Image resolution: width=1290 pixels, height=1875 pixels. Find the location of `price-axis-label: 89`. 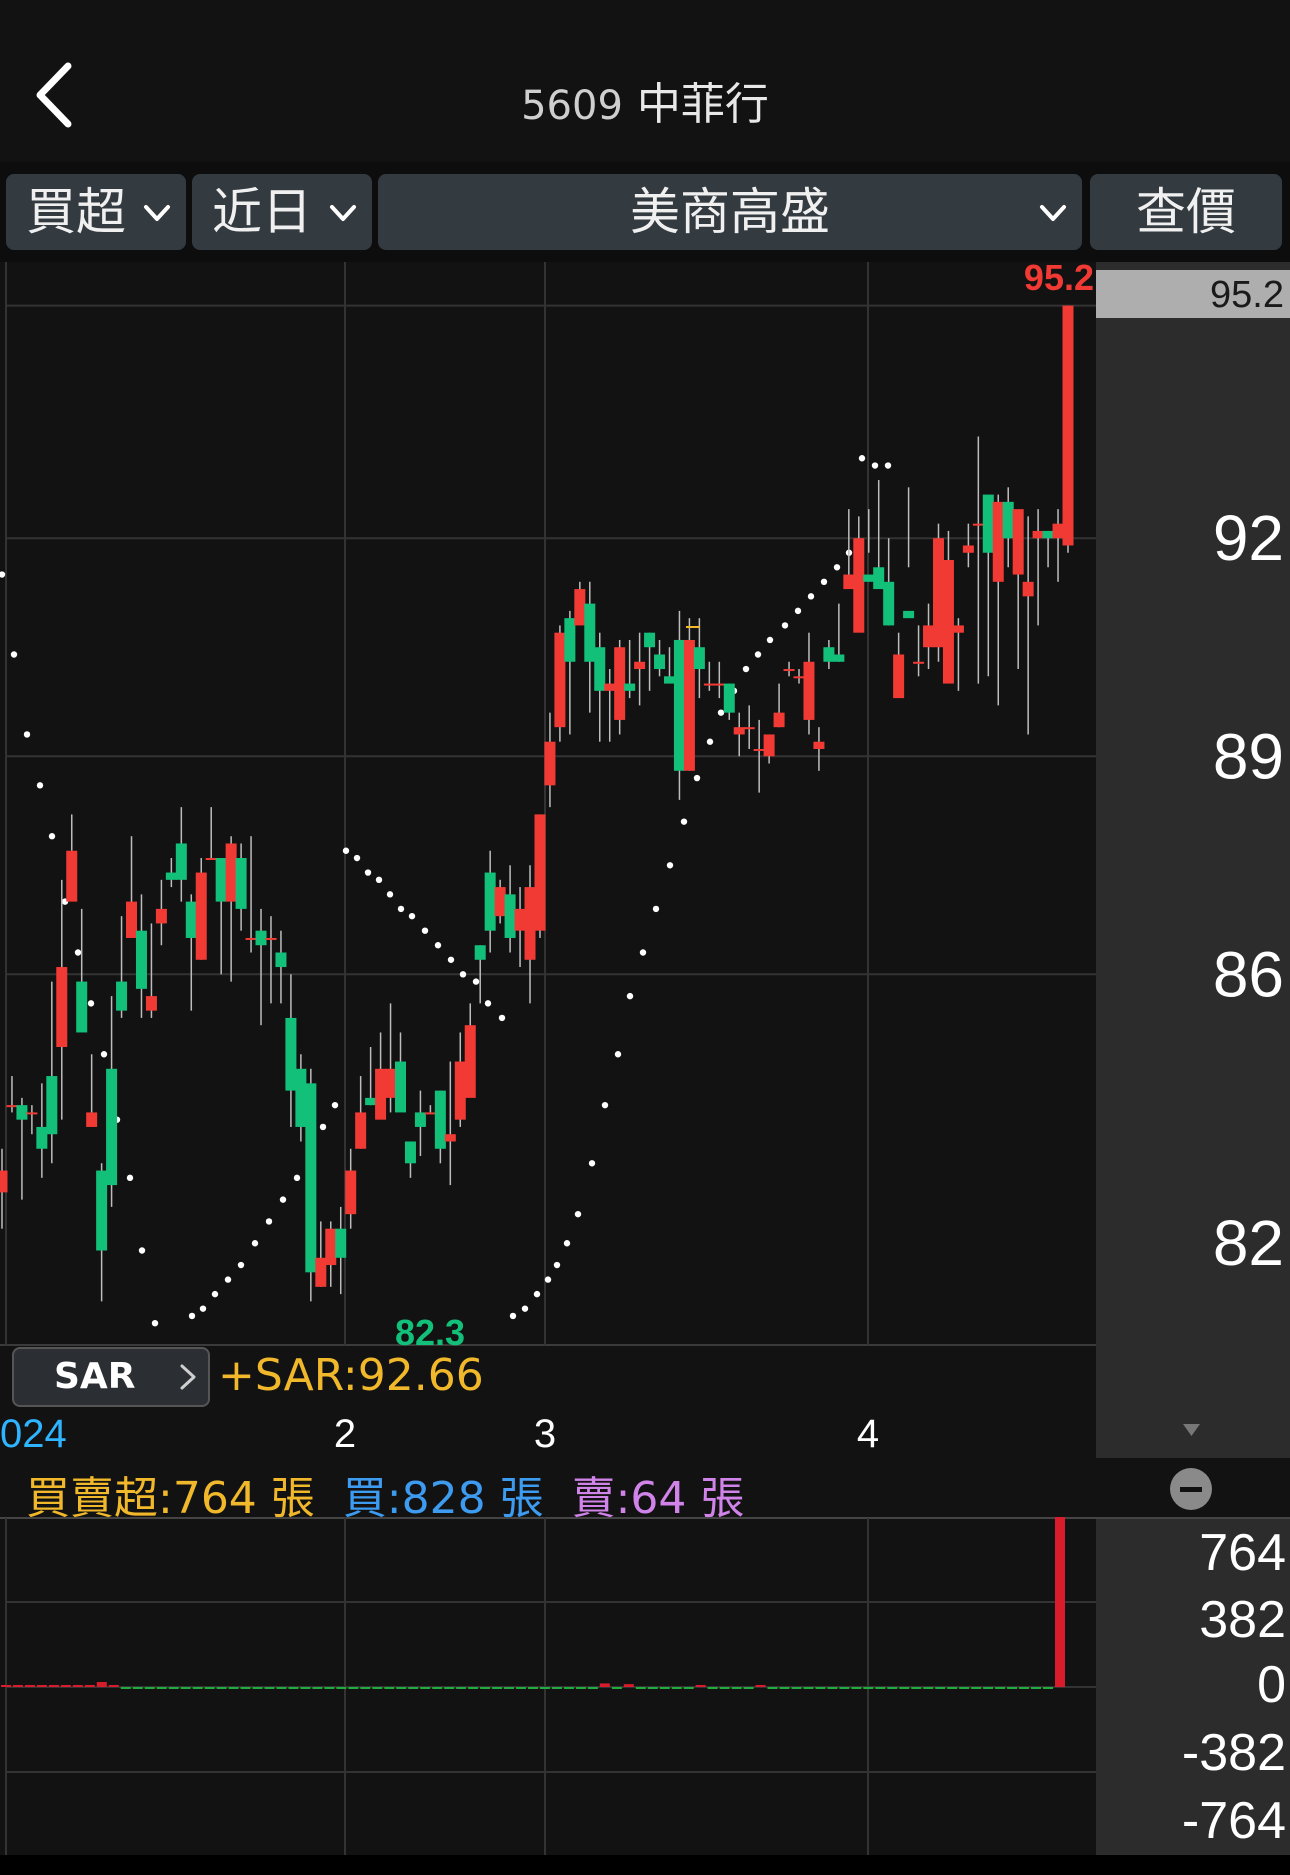

price-axis-label: 89 is located at coordinates (1248, 756).